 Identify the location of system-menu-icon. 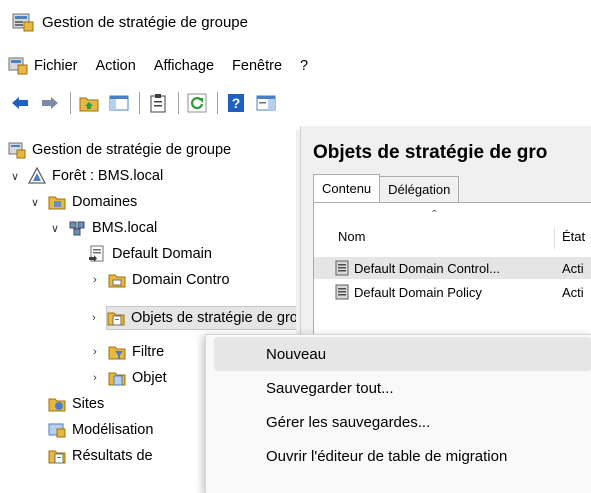
(18, 66).